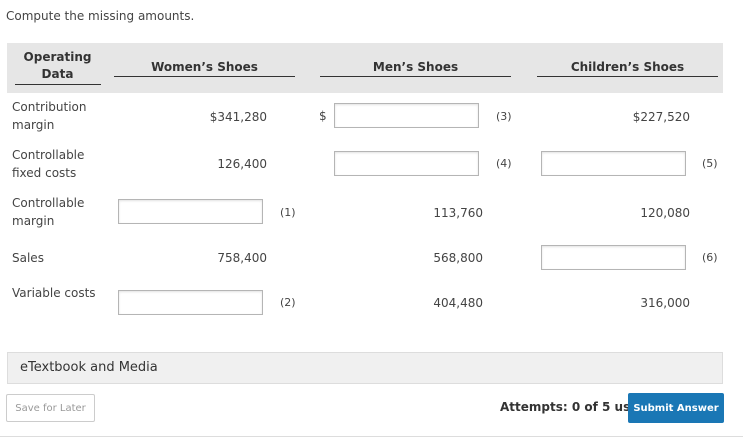  Describe the element at coordinates (710, 163) in the screenshot. I see `ref-5: (5)` at that location.